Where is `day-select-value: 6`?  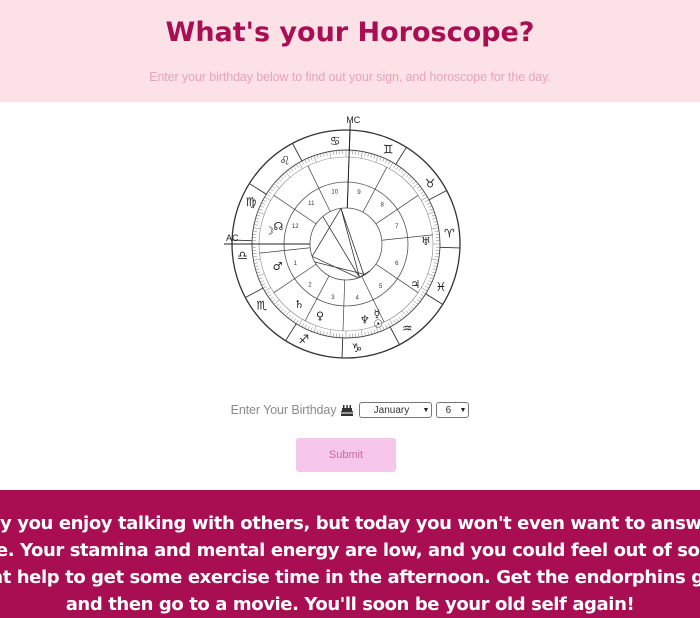
day-select-value: 6 is located at coordinates (448, 410).